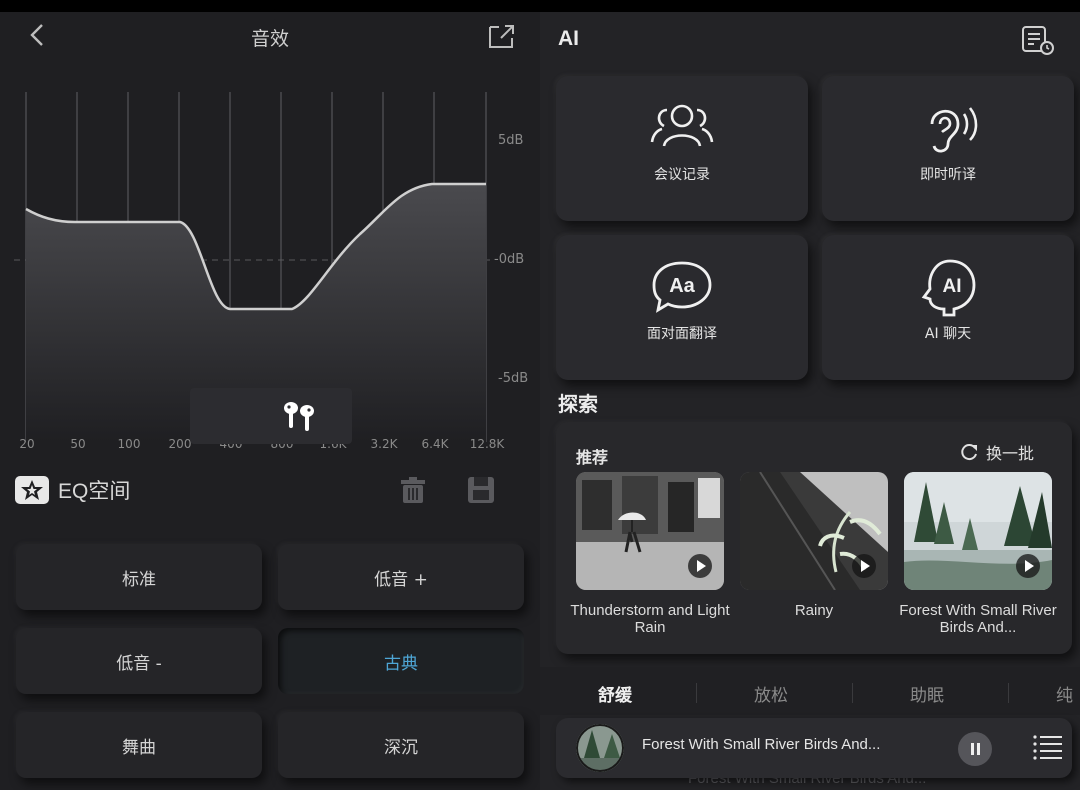 This screenshot has height=790, width=1080. Describe the element at coordinates (952, 286) in the screenshot. I see `svg-text: AI` at that location.